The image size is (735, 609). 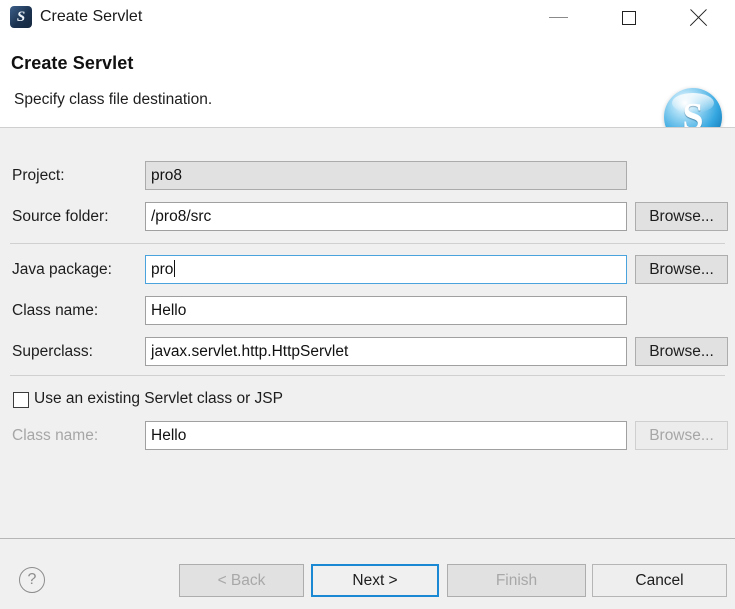 I want to click on class-name-input: Hello, so click(x=386, y=310).